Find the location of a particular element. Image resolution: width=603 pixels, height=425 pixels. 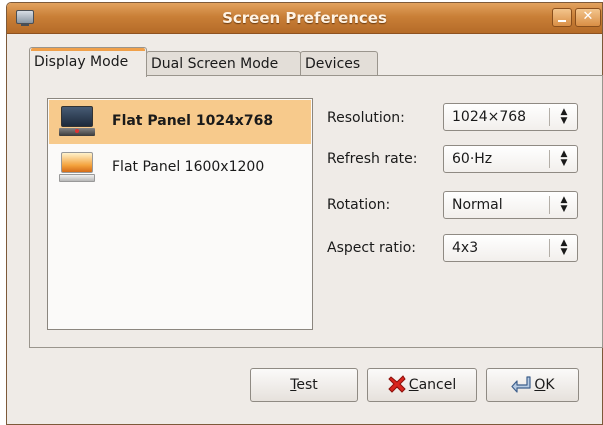

close-icon: ✕ is located at coordinates (588, 16).